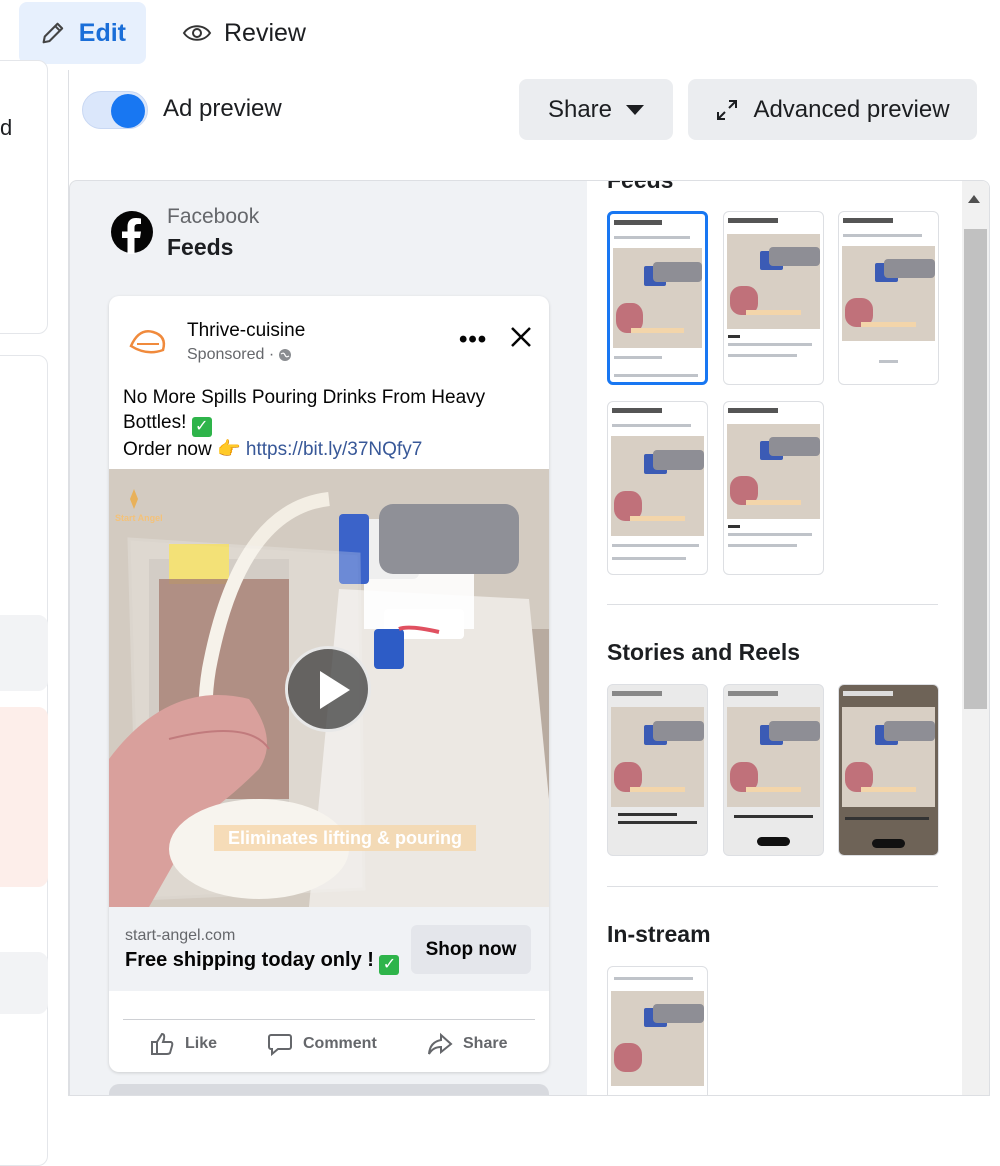  Describe the element at coordinates (334, 449) in the screenshot. I see `post-link: https://bit.ly/37NQfy7` at that location.